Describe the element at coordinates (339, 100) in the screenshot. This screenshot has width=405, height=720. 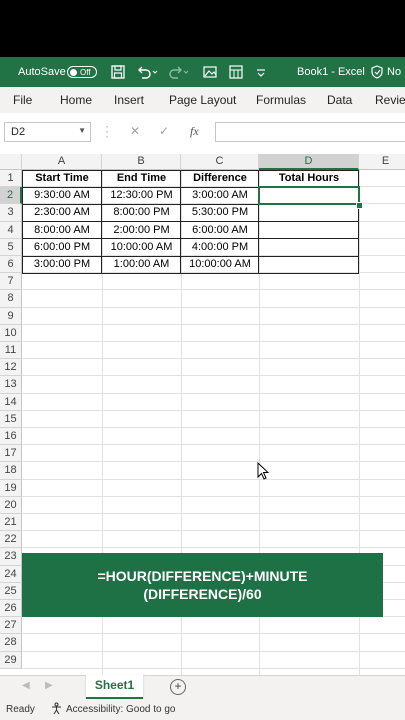
I see `tab-data: Data` at that location.